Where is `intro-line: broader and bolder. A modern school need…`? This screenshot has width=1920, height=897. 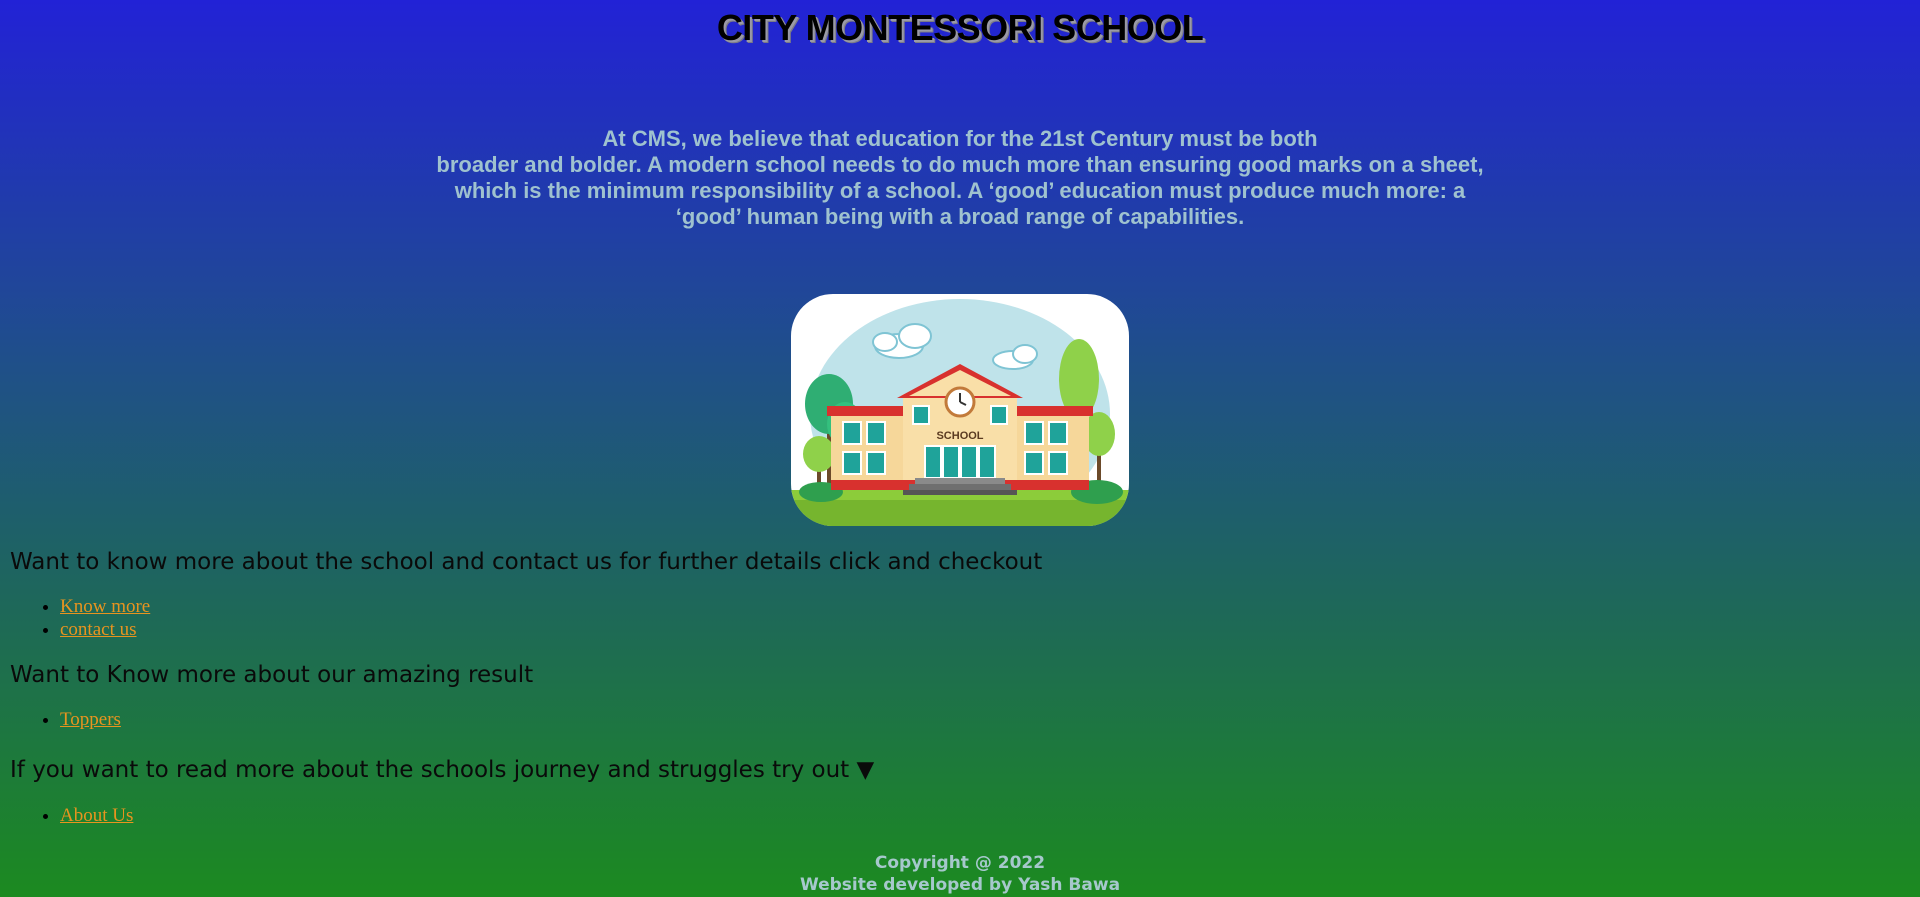
intro-line: broader and bolder. A modern school need… is located at coordinates (960, 164).